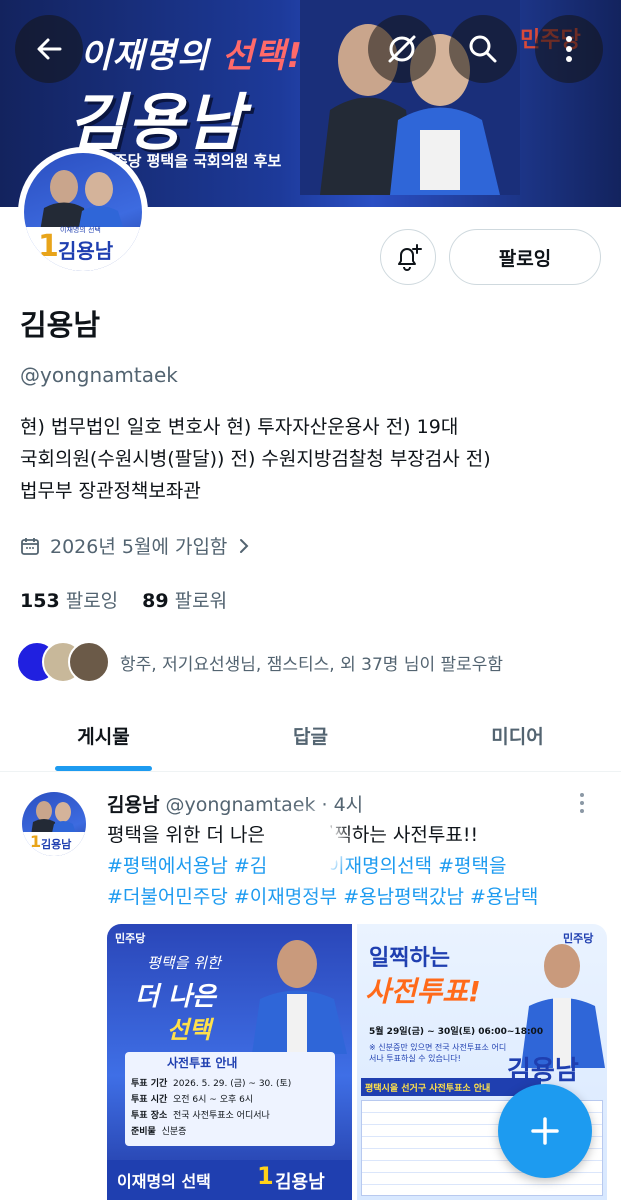  What do you see at coordinates (357, 897) in the screenshot?
I see `hashtag-link: #더불어민주당 #이재명정부 #용남평택갔남 #용남택` at bounding box center [357, 897].